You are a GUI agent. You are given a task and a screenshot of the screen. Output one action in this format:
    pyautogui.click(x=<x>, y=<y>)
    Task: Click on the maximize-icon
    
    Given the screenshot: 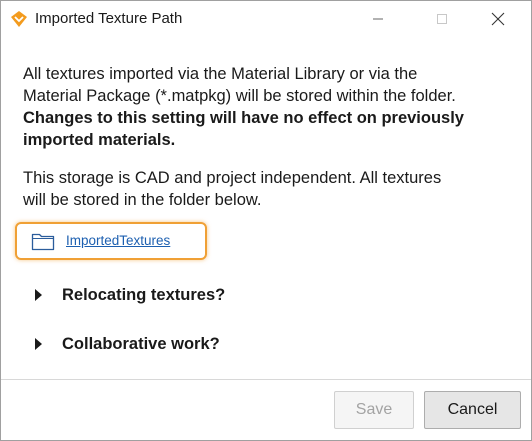 What is the action you would take?
    pyautogui.click(x=442, y=19)
    